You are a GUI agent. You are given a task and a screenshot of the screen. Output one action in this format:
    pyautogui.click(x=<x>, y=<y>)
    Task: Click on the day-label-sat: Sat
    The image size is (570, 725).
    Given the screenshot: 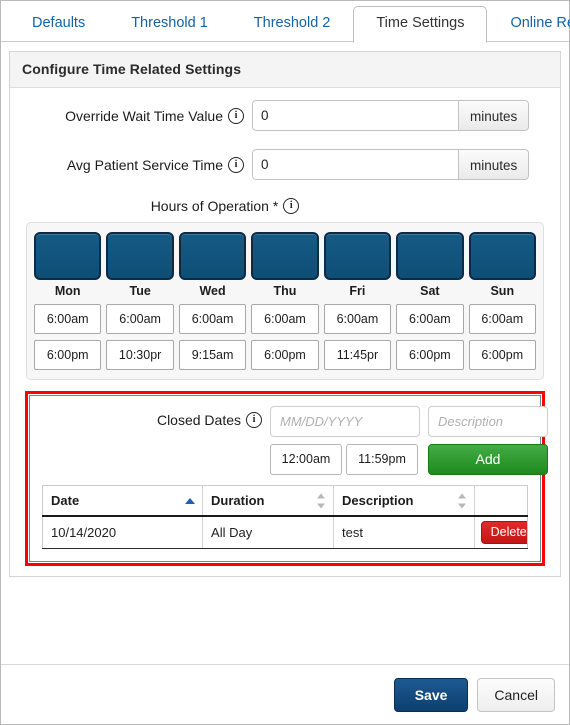 What is the action you would take?
    pyautogui.click(x=430, y=291)
    